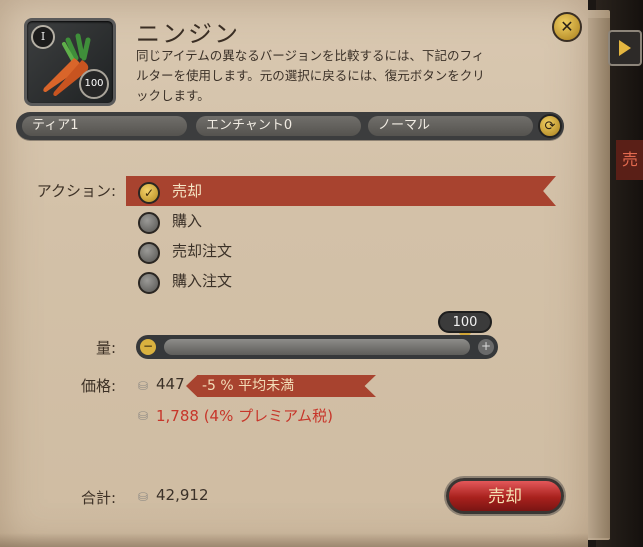  What do you see at coordinates (182, 495) in the screenshot?
I see `total-value: 42,912` at bounding box center [182, 495].